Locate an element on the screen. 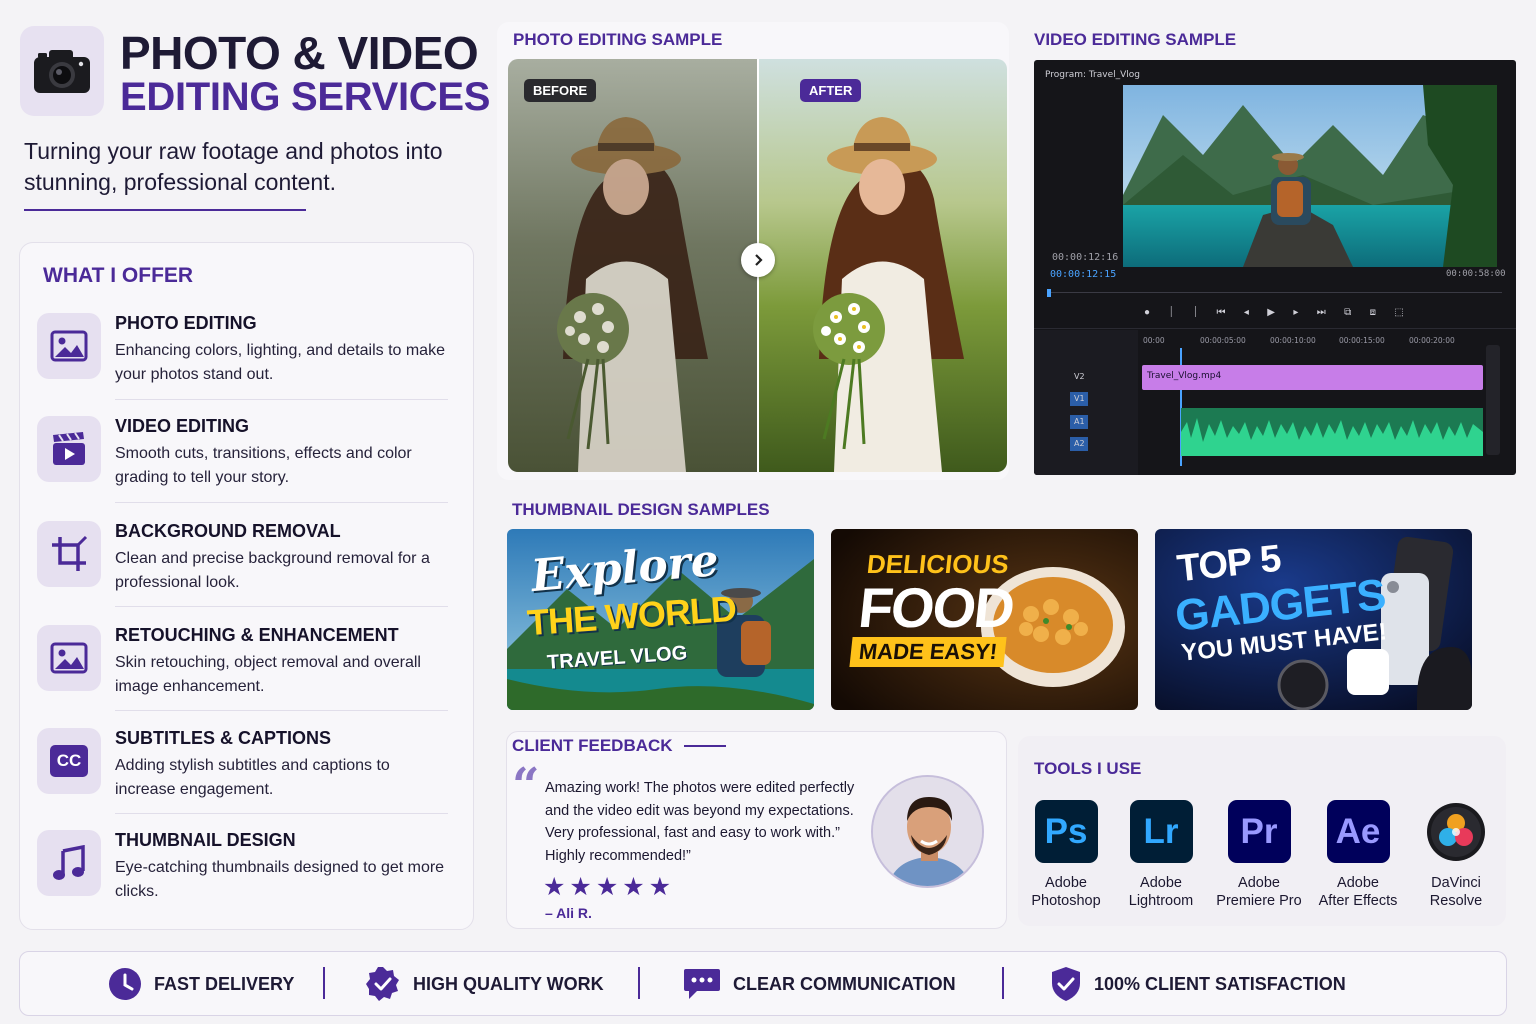 The height and width of the screenshot is (1024, 1536). export-frame-icon: ⬚ is located at coordinates (1398, 312).